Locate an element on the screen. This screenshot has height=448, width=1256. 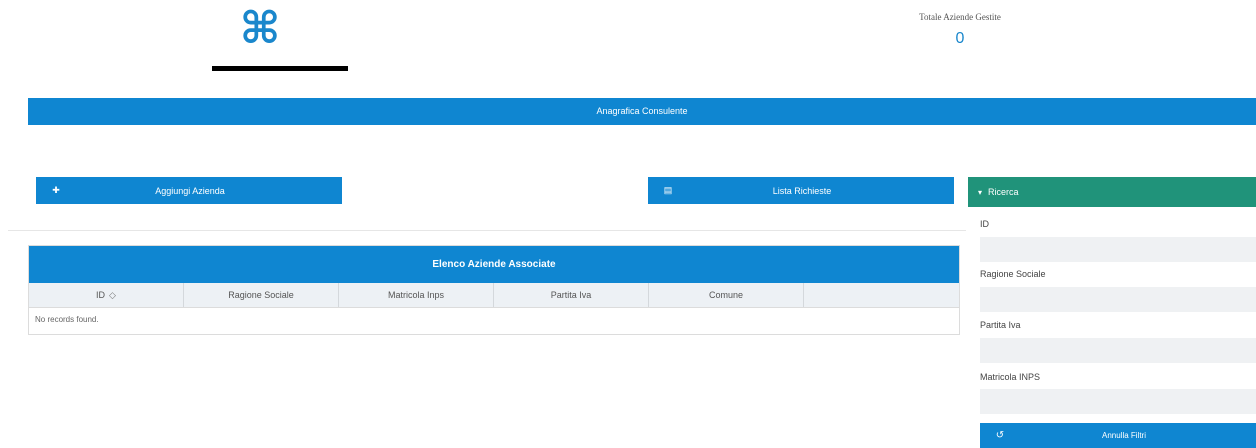
aggiungi-azienda-label: Aggiungi Azienda is located at coordinates (190, 190).